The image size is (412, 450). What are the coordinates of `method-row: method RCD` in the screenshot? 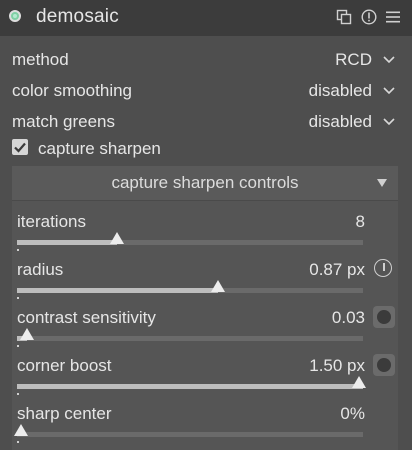 It's located at (204, 60).